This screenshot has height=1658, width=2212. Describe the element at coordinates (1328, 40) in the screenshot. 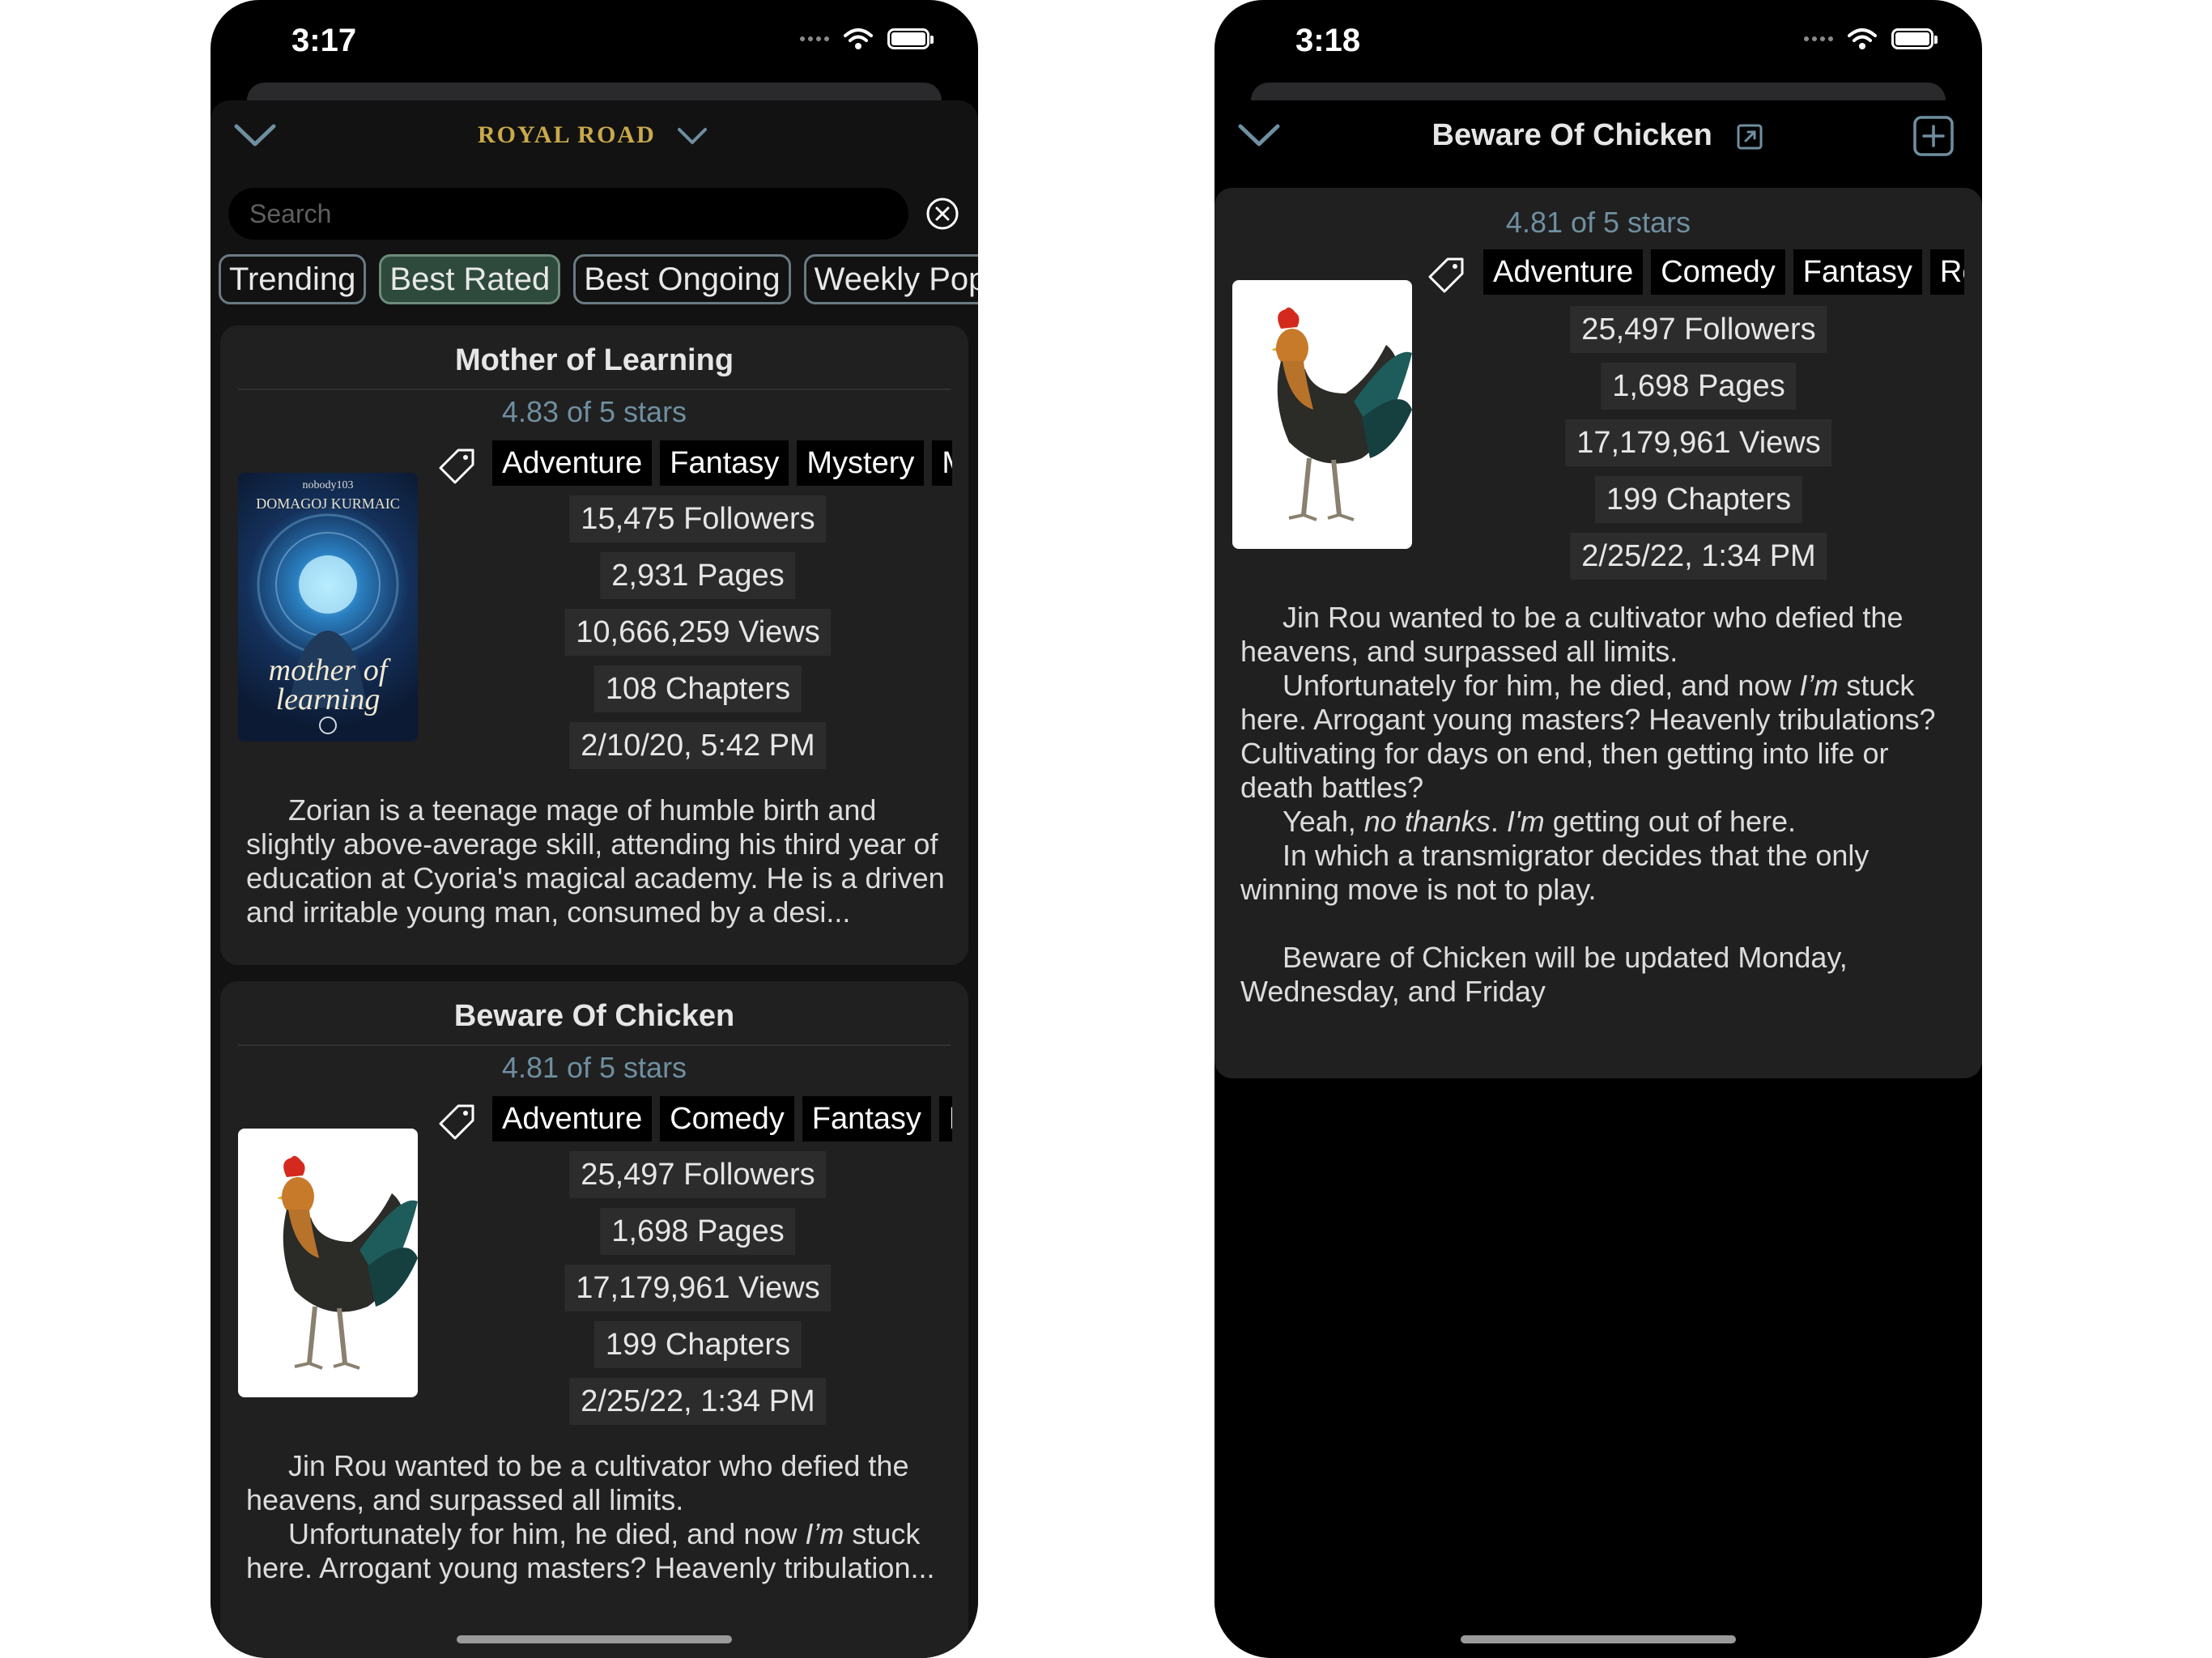

I see `status-time: 3:18` at that location.